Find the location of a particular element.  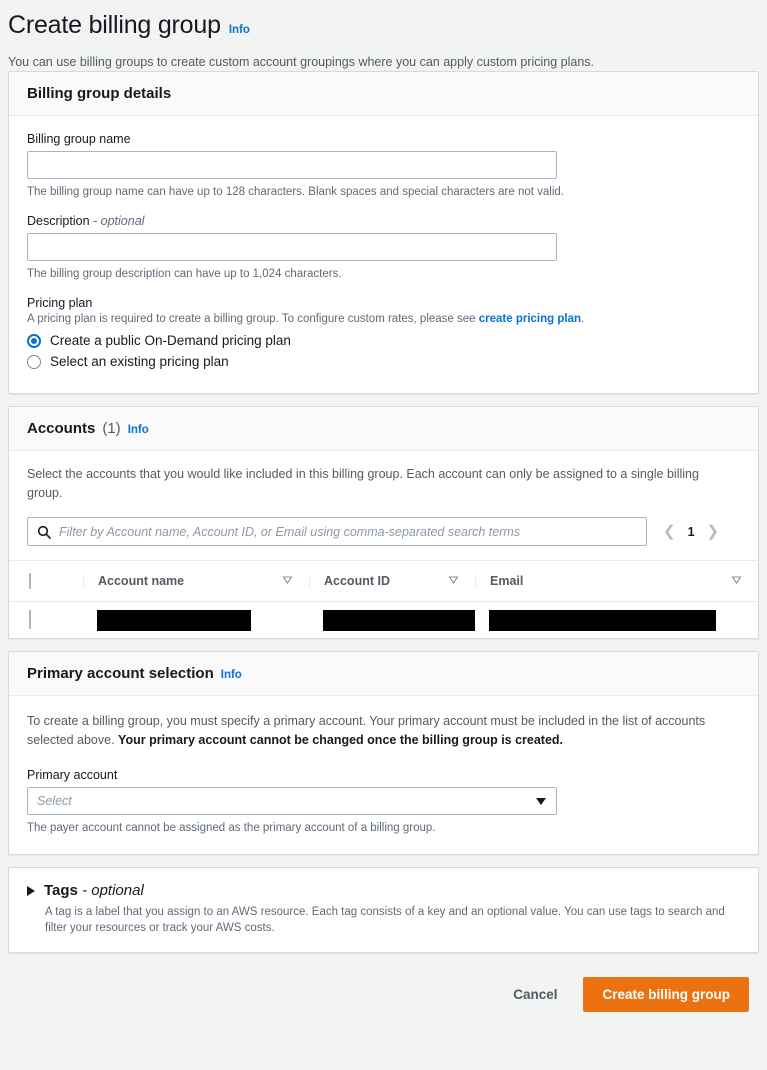

triangle-right-icon is located at coordinates (31, 890).